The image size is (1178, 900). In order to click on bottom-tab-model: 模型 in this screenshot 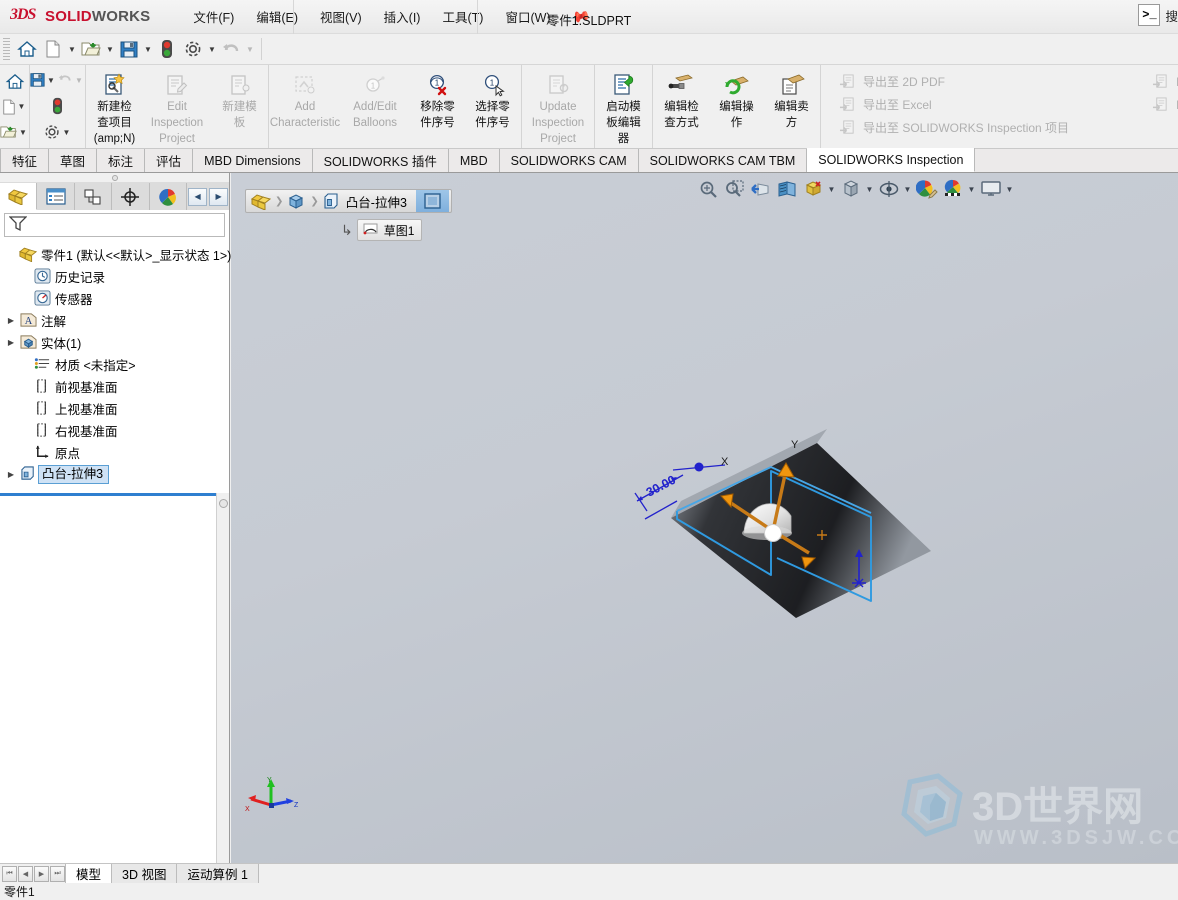, I will do `click(89, 873)`.